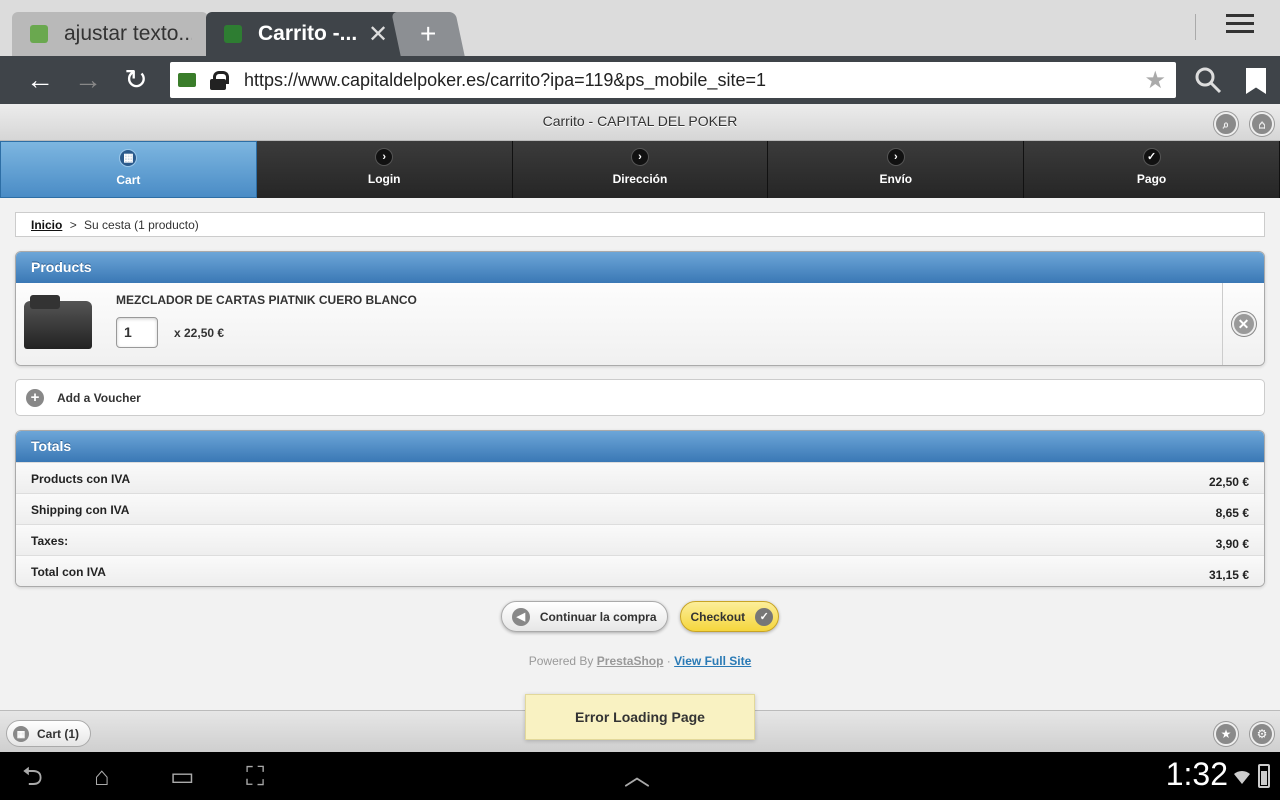 Image resolution: width=1280 pixels, height=800 pixels. What do you see at coordinates (46, 225) in the screenshot?
I see `breadcrumb-home-link: Inicio` at bounding box center [46, 225].